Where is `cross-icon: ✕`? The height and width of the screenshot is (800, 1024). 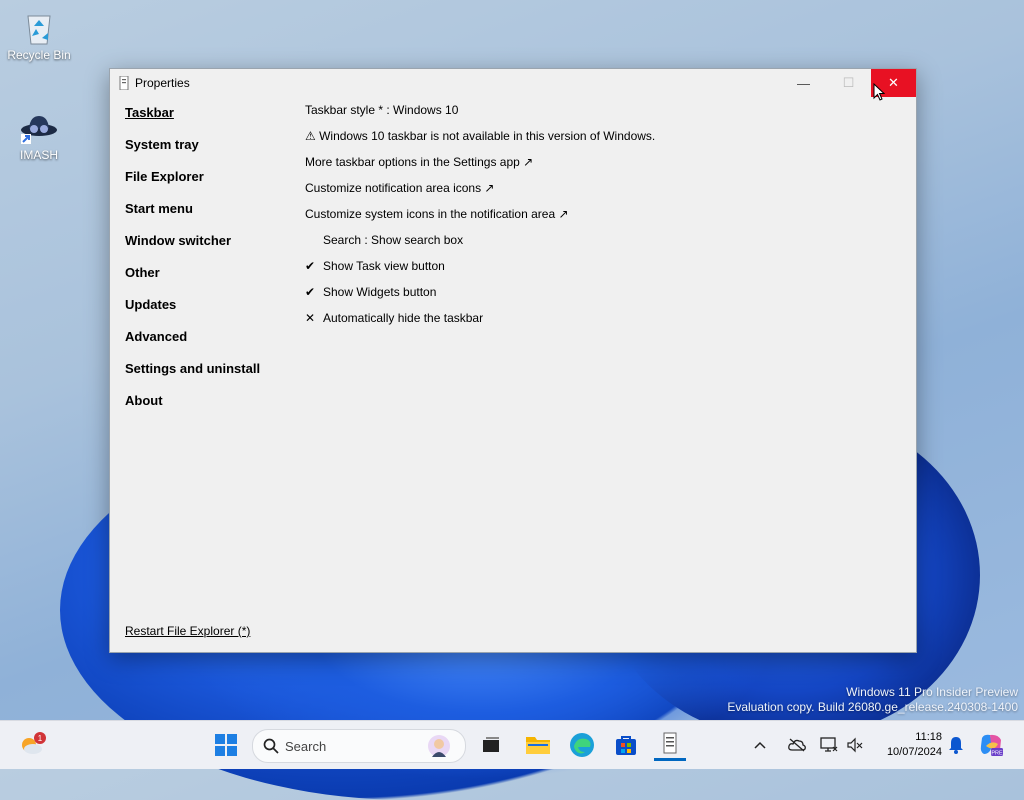
cross-icon: ✕ is located at coordinates (310, 318).